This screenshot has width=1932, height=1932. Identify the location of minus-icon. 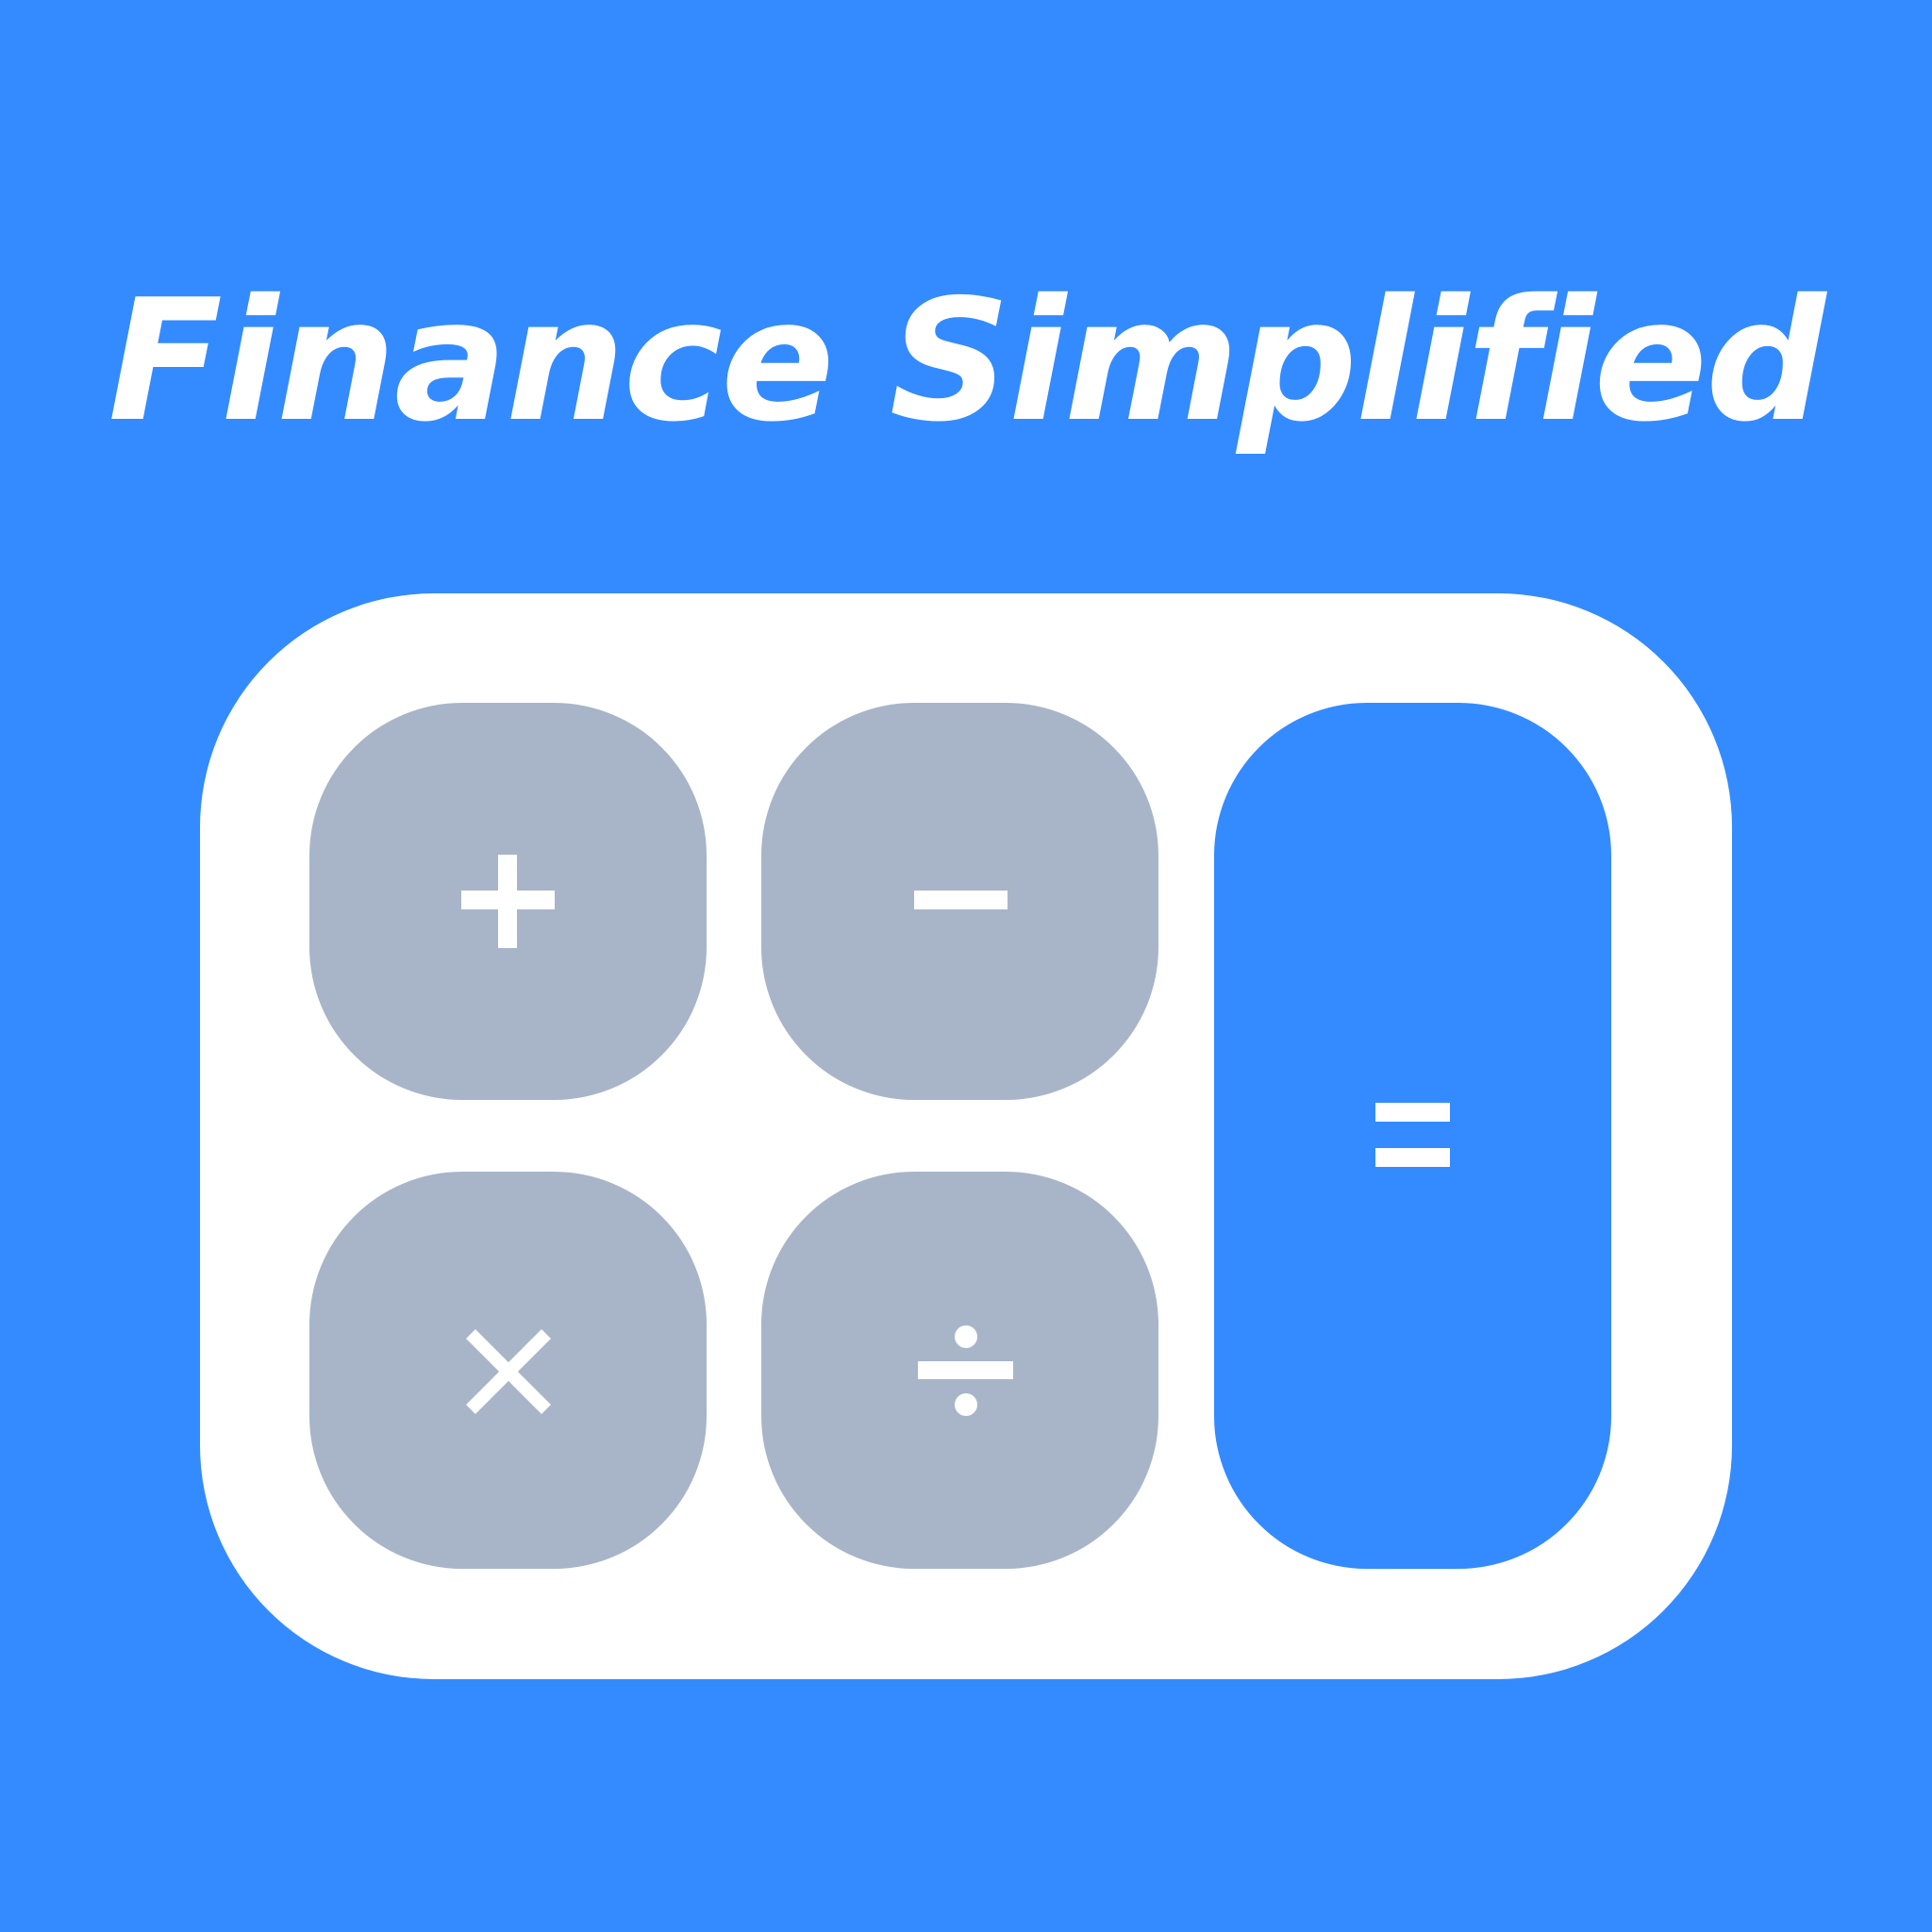
(961, 900).